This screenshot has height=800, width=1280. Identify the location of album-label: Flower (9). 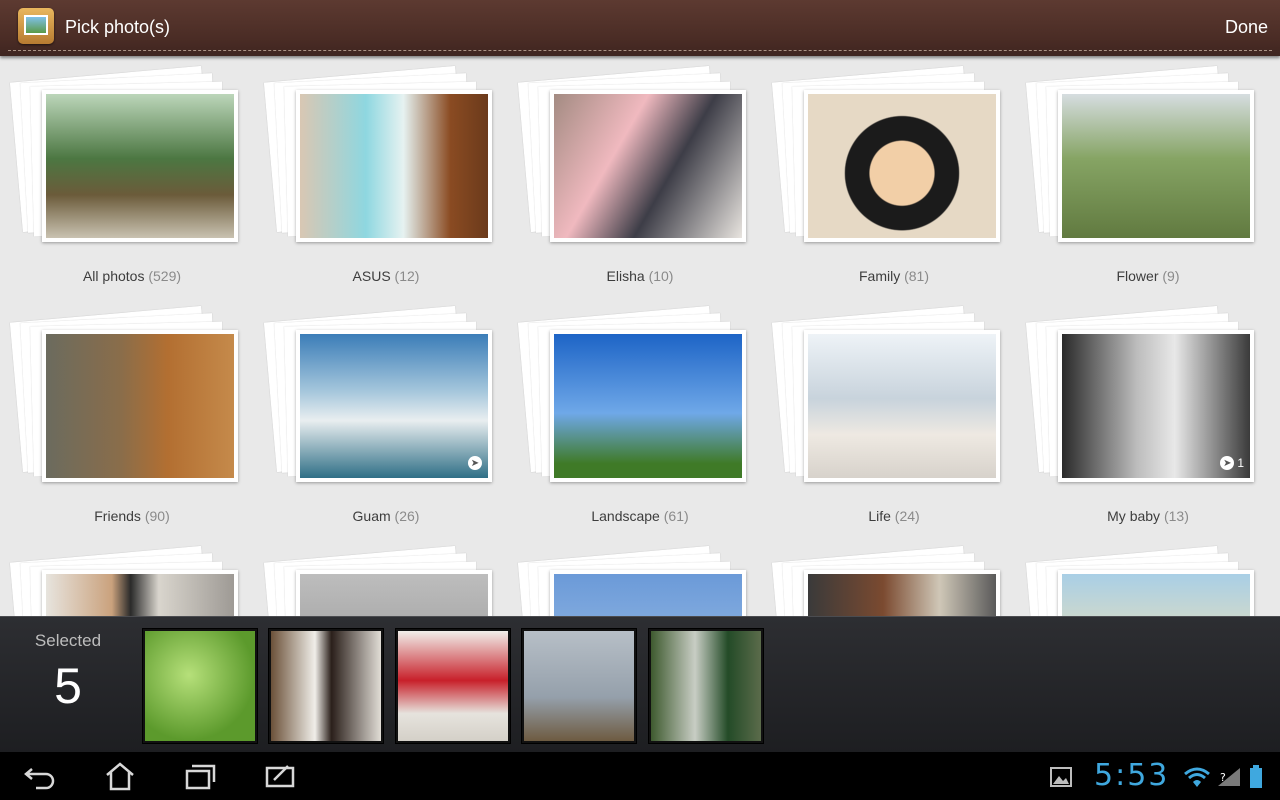
(1148, 276).